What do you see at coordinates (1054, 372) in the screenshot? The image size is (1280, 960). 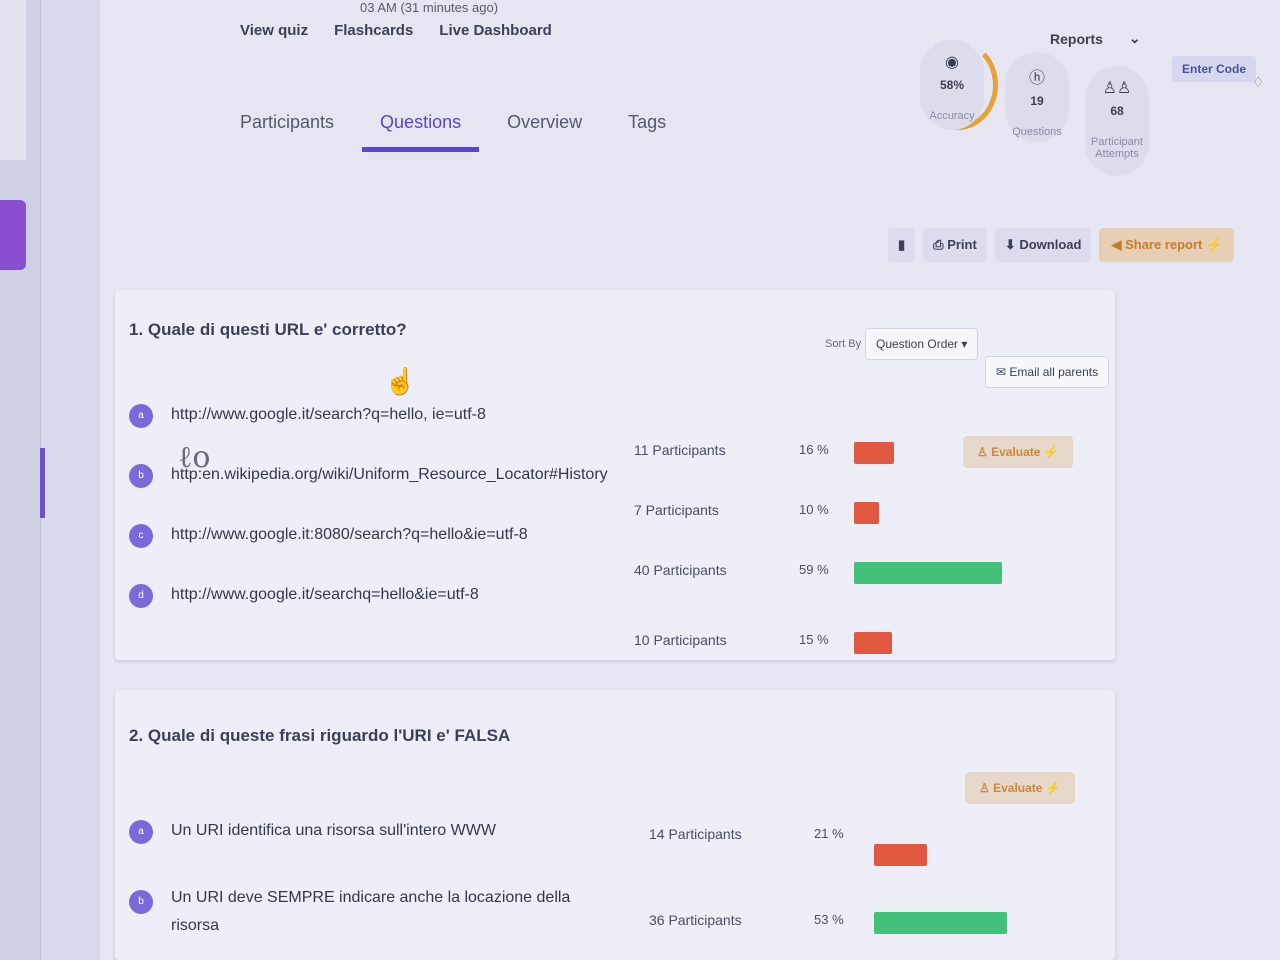 I see `email-label: Email all parents` at bounding box center [1054, 372].